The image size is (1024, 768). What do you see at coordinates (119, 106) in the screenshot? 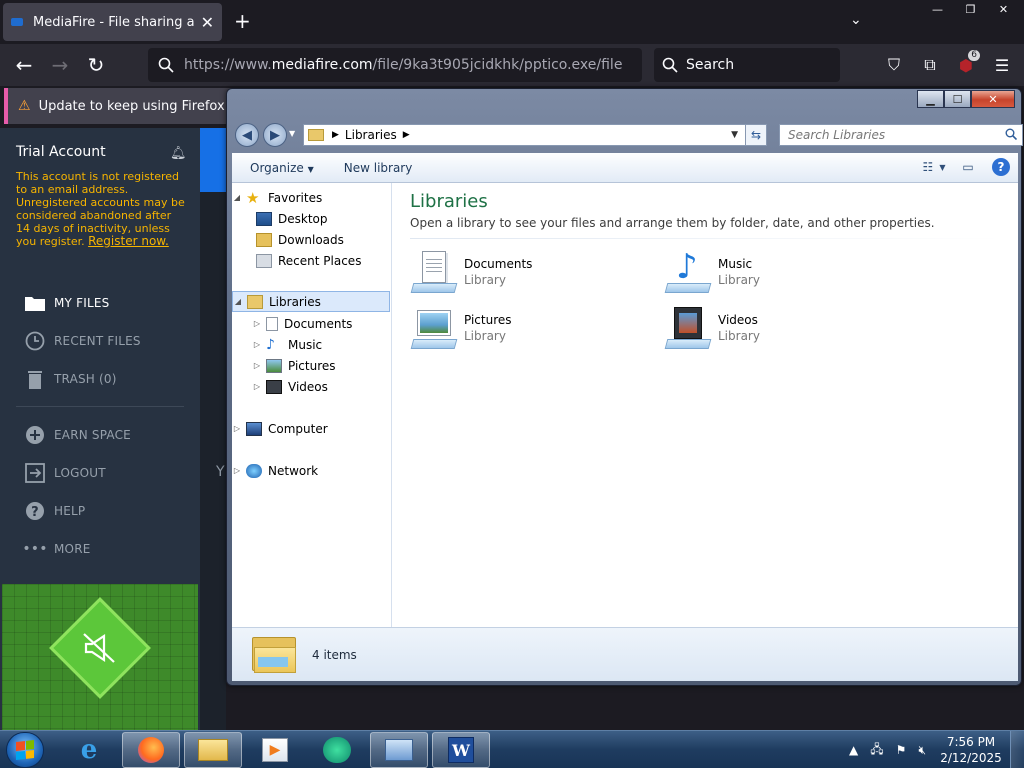
I see `update-notification-bar: ⚠ Update to keep using Firefox after` at bounding box center [119, 106].